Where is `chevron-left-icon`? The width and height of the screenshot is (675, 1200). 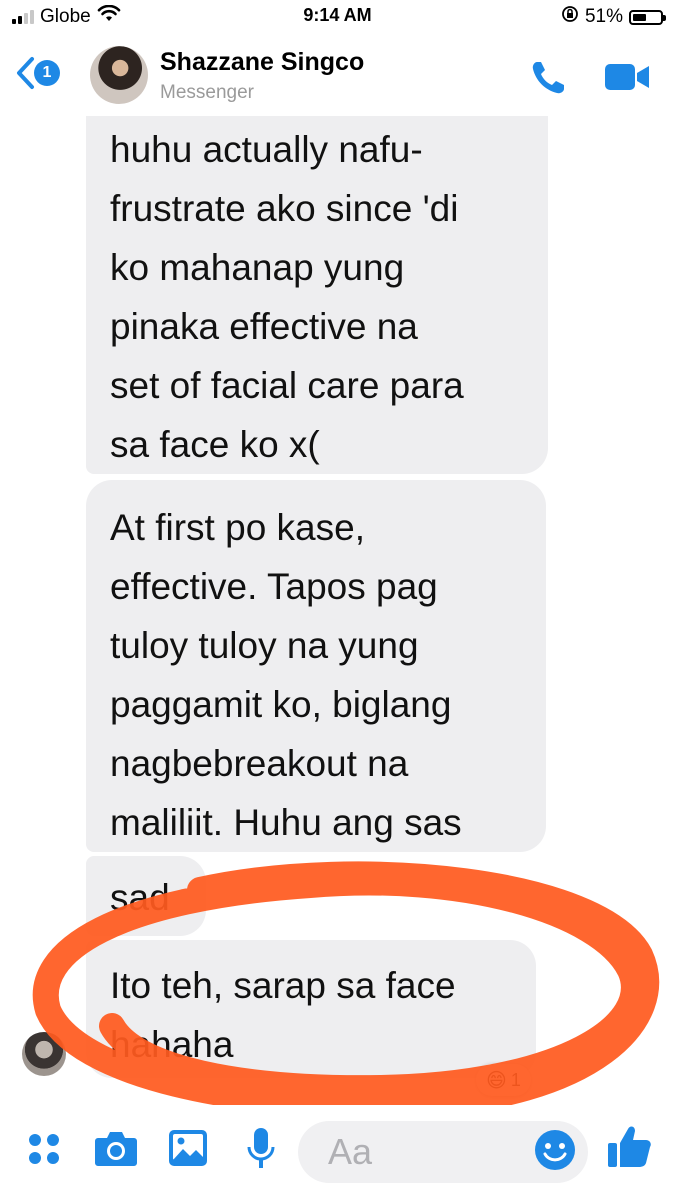 chevron-left-icon is located at coordinates (25, 73).